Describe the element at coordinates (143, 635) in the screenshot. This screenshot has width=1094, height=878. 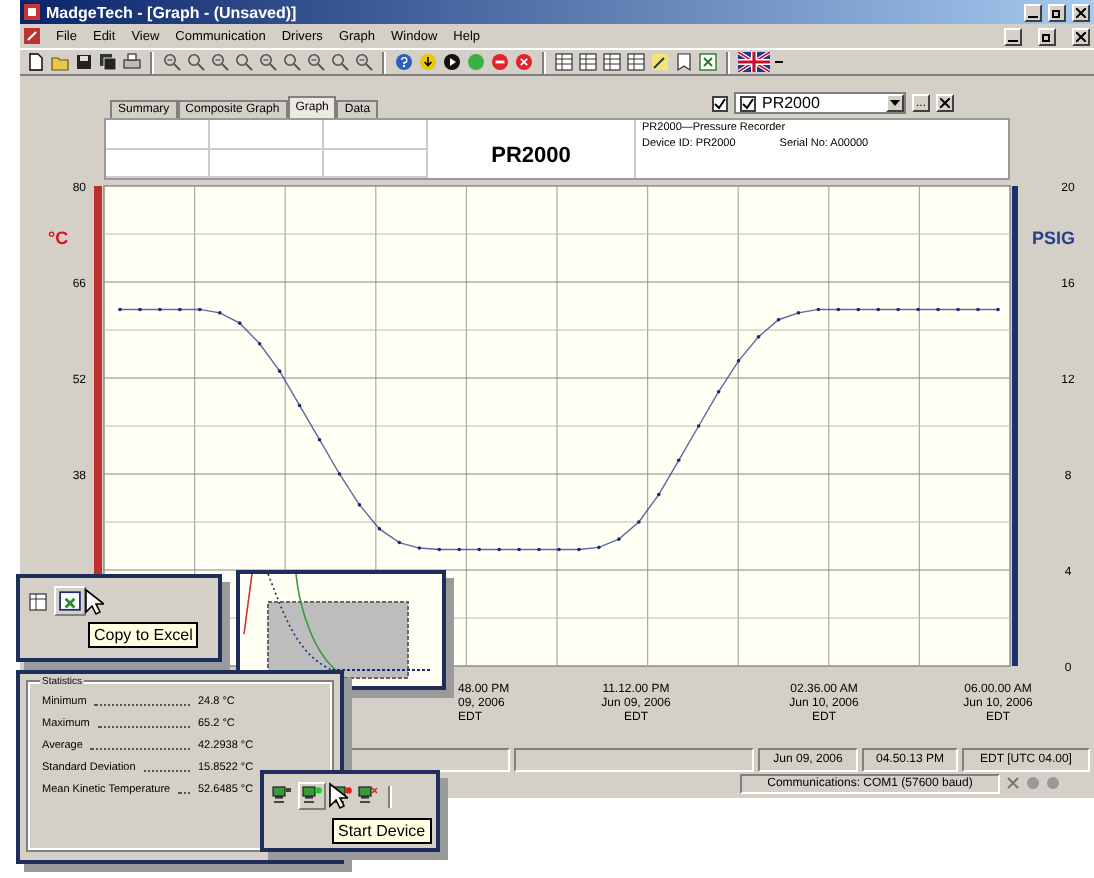
I see `tooltip: Copy to Excel` at that location.